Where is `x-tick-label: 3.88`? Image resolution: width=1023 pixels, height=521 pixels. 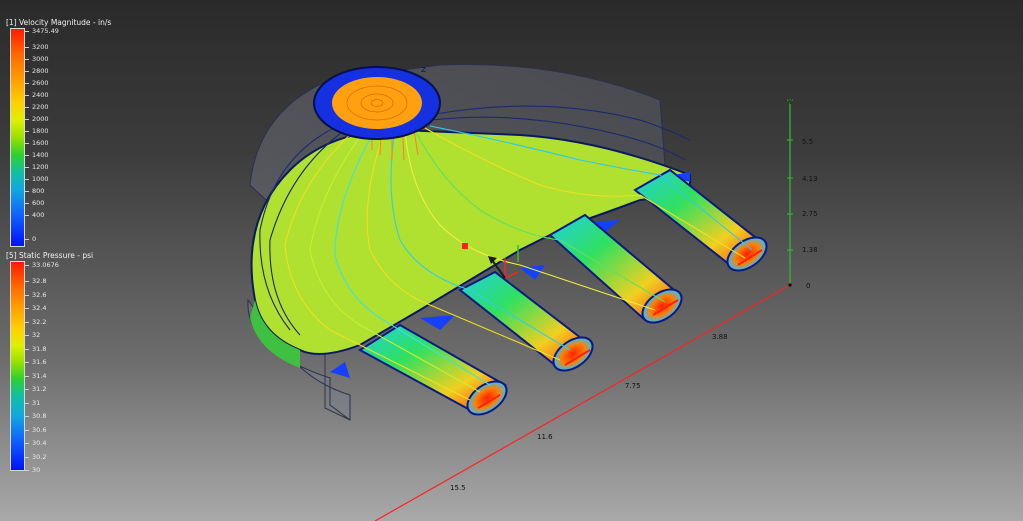
x-tick-label: 3.88 is located at coordinates (720, 337).